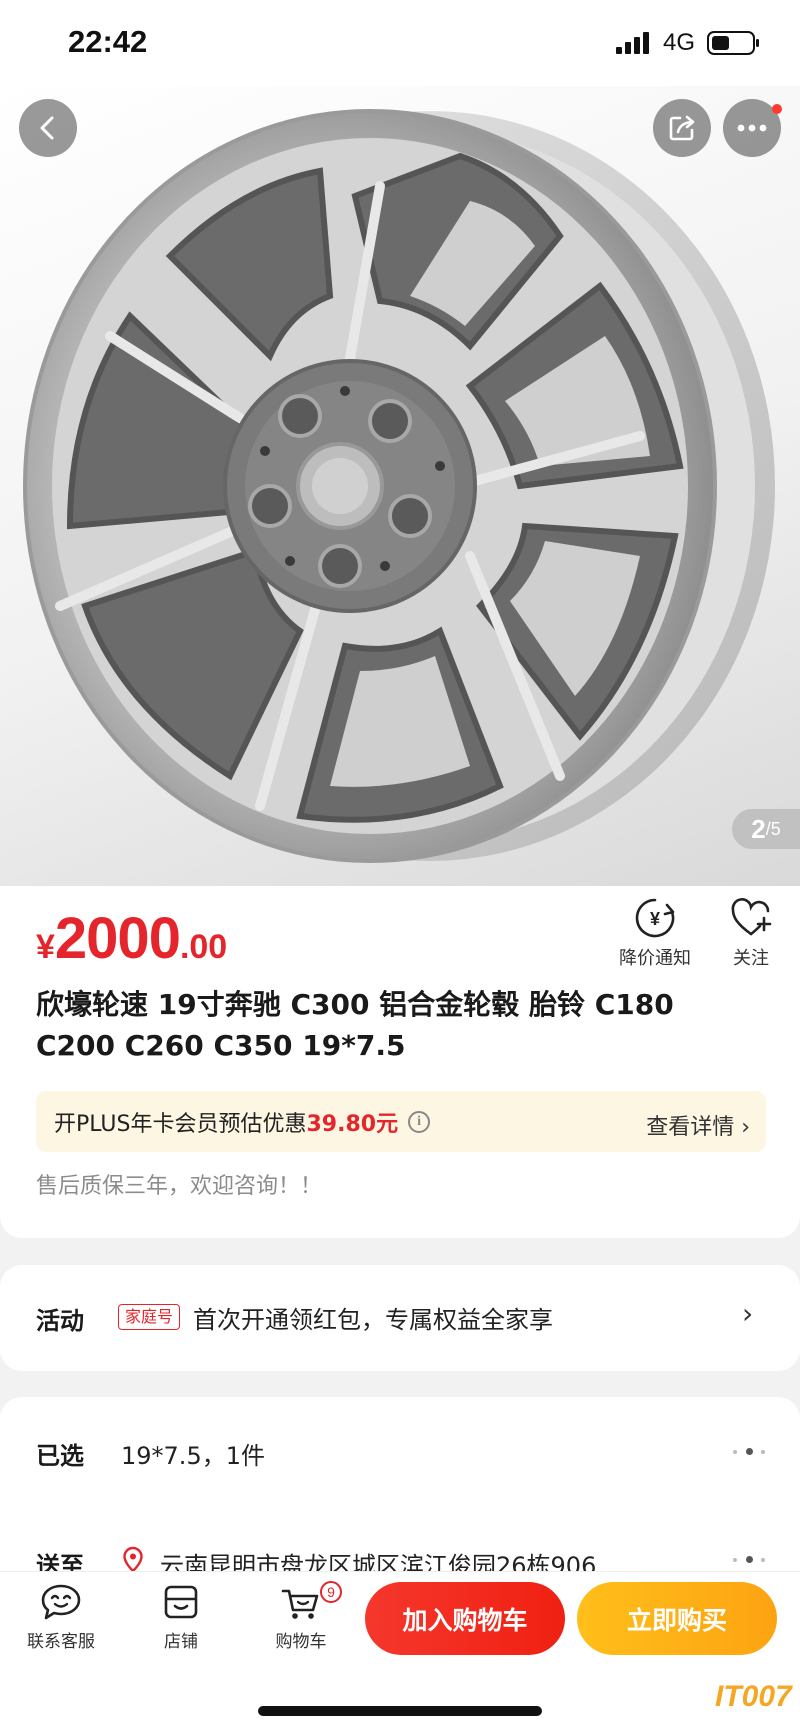 This screenshot has height=1731, width=800. What do you see at coordinates (60, 1456) in the screenshot?
I see `selected-label: 已选` at bounding box center [60, 1456].